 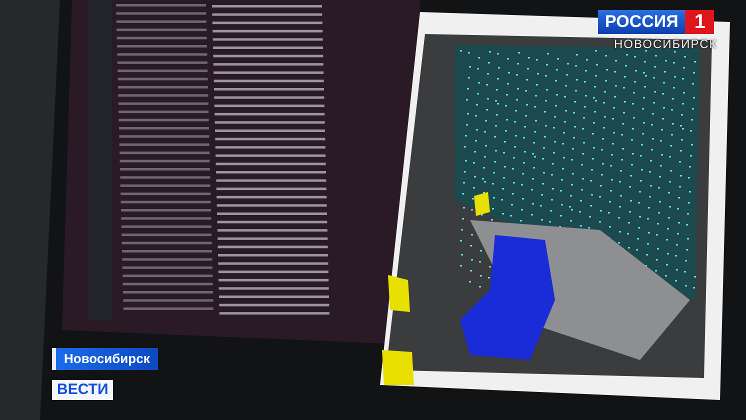 I want to click on location-caption: Новосибирск, so click(x=105, y=359).